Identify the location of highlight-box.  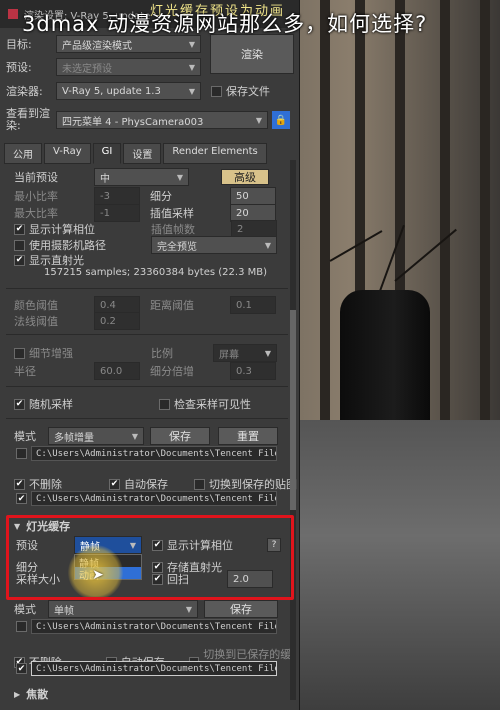
(150, 557).